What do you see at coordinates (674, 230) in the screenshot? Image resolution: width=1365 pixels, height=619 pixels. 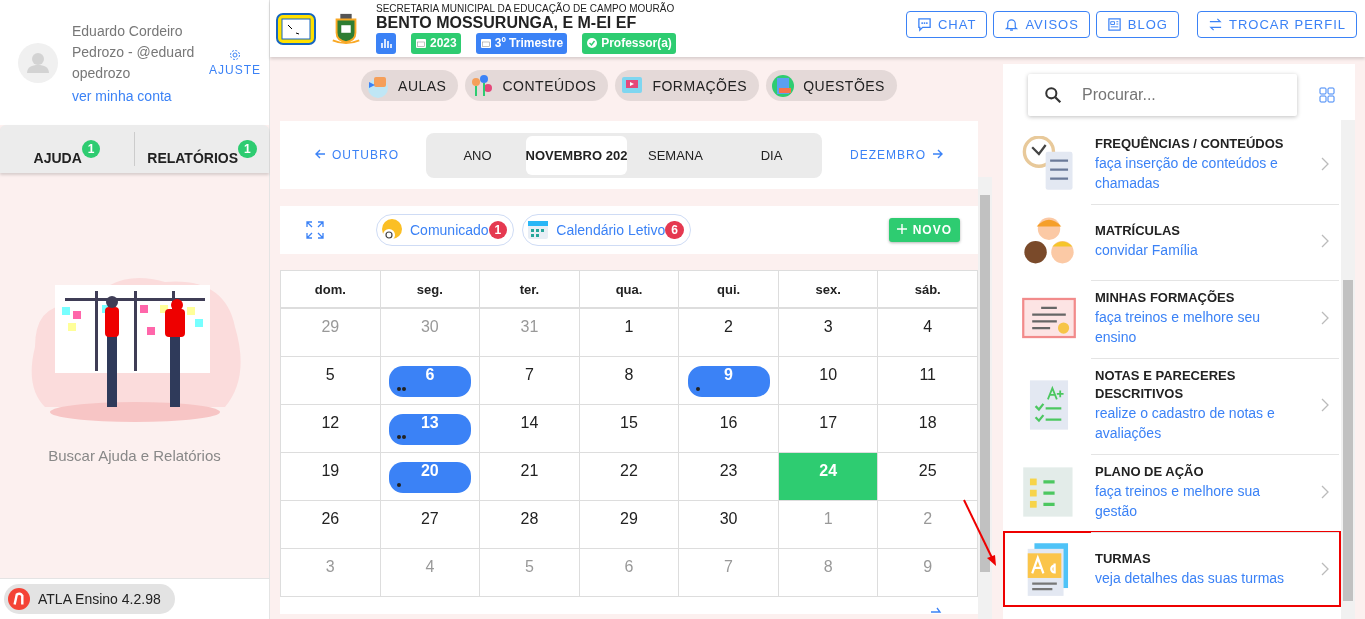 I see `count-badge: 6` at bounding box center [674, 230].